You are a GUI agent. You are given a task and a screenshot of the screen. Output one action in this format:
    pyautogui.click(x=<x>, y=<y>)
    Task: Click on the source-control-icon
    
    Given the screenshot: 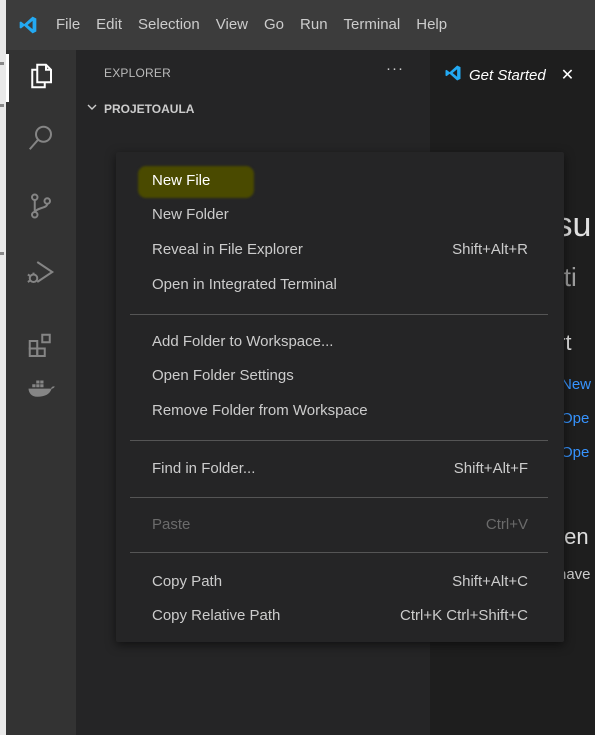 What is the action you would take?
    pyautogui.click(x=41, y=208)
    